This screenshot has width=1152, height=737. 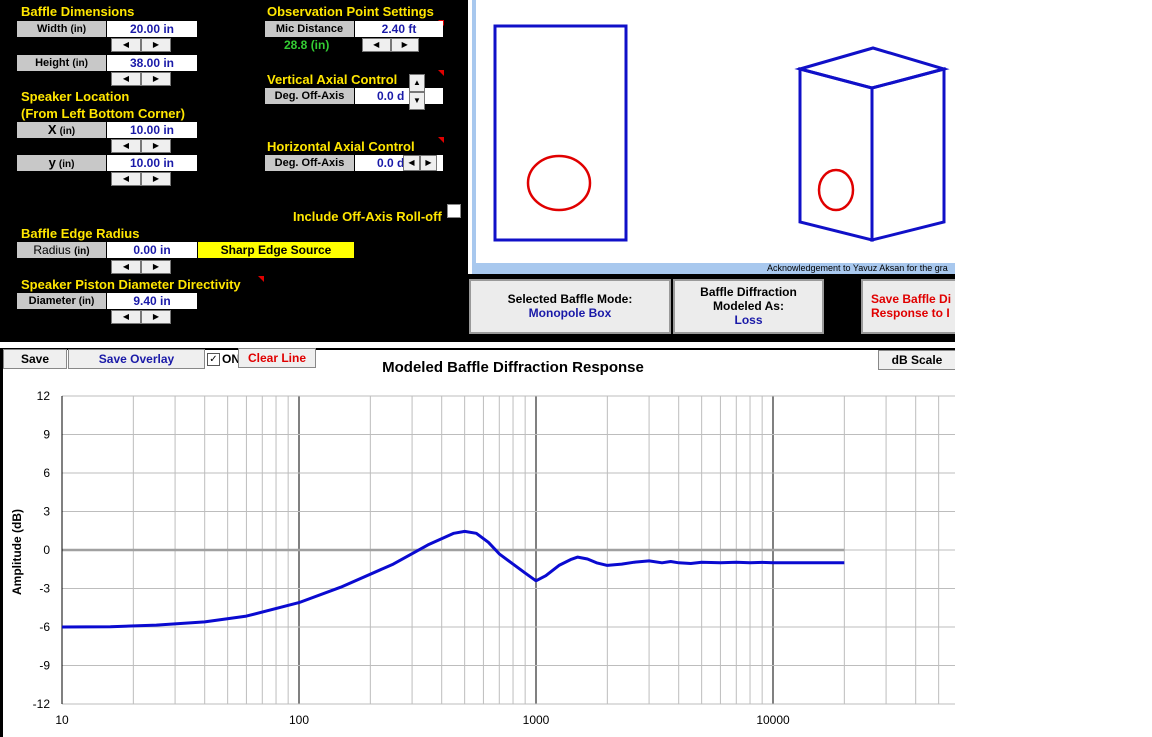 I want to click on y-tick-label: -12, so click(x=42, y=704).